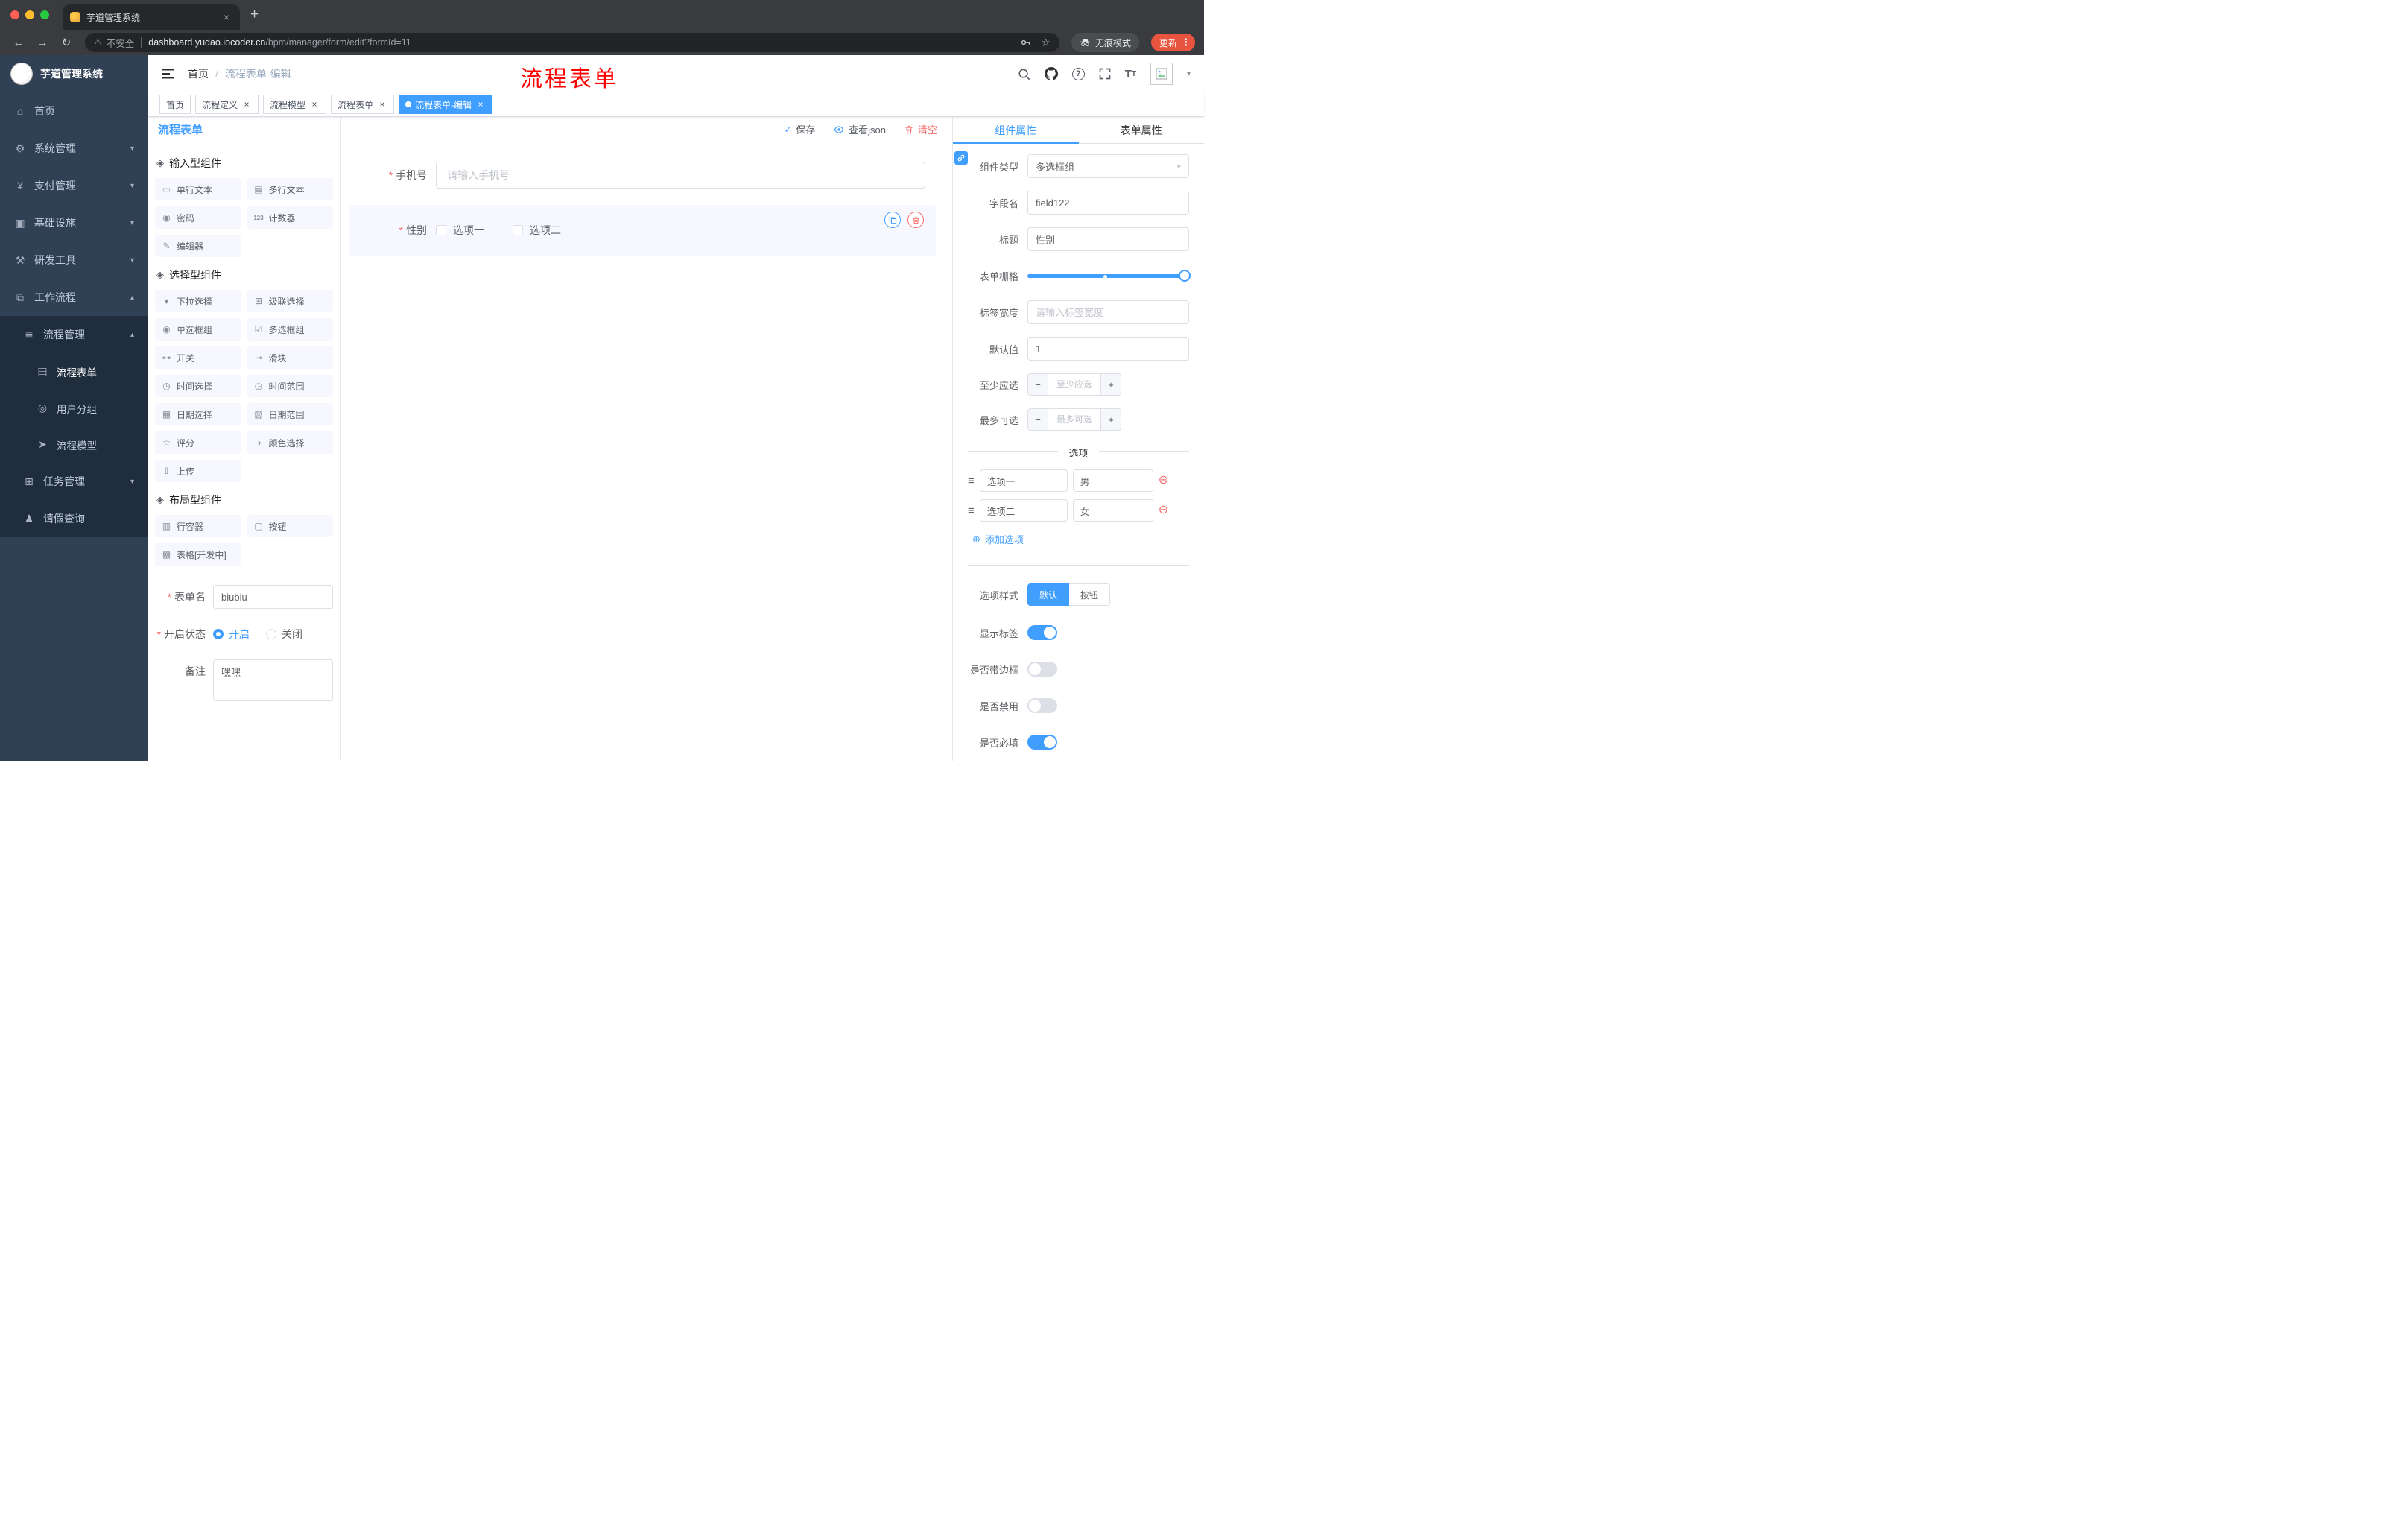 Image resolution: width=2408 pixels, height=1523 pixels. What do you see at coordinates (167, 74) in the screenshot?
I see `hamburger-icon` at bounding box center [167, 74].